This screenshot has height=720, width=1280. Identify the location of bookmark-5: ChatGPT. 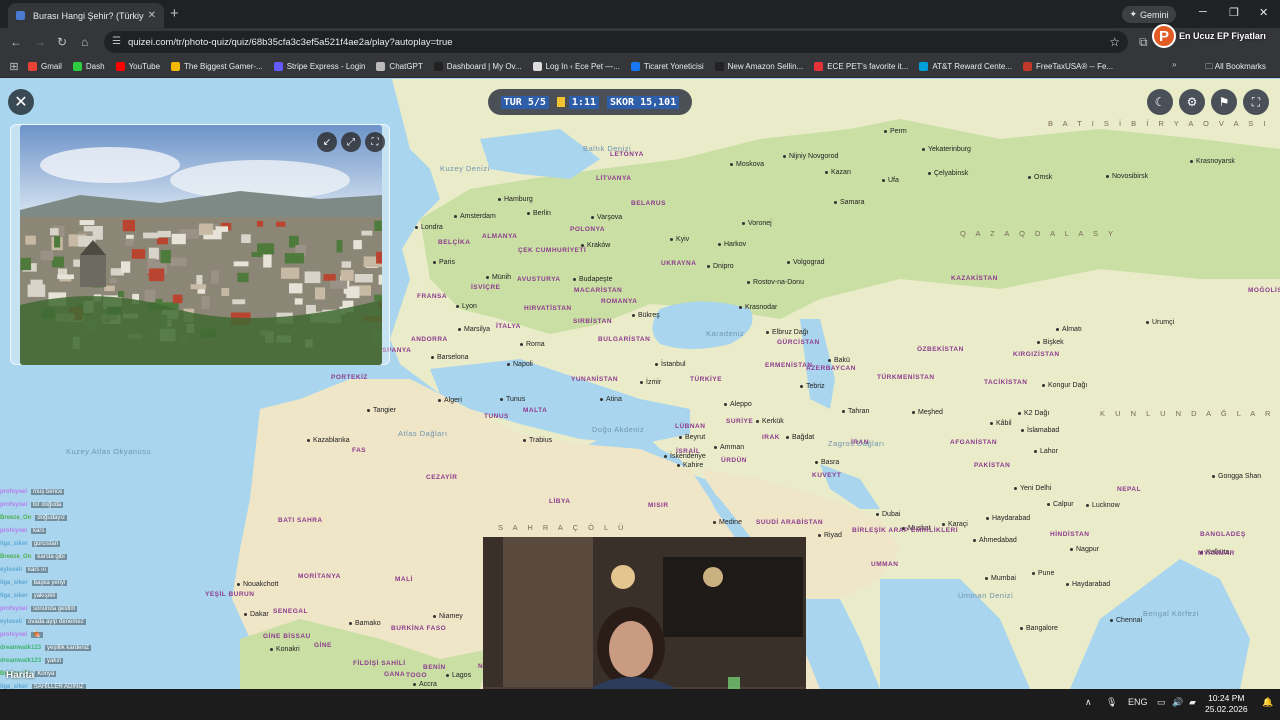
(399, 66).